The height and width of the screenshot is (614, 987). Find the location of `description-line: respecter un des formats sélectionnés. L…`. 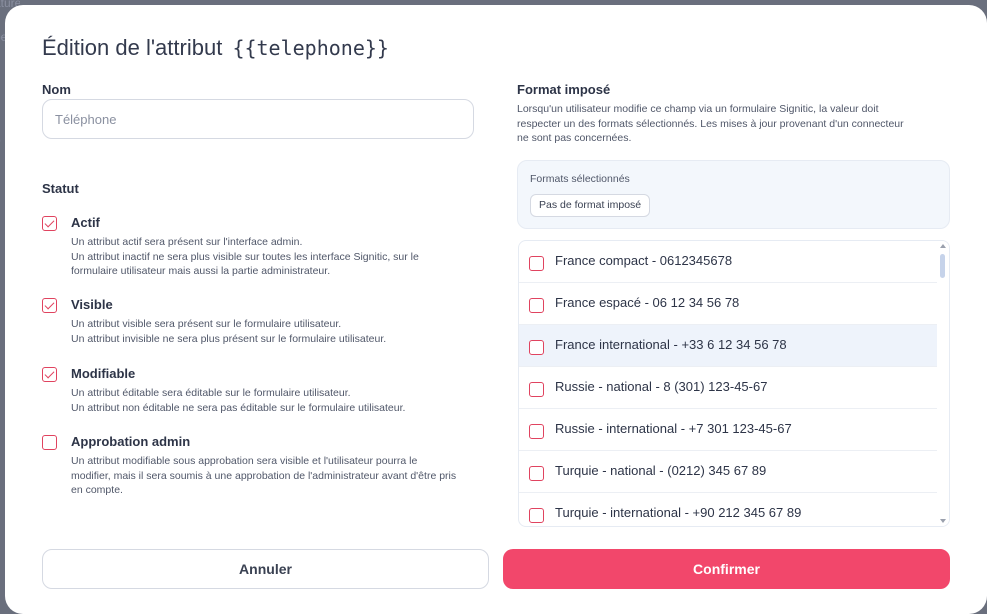

description-line: respecter un des formats sélectionnés. L… is located at coordinates (710, 123).